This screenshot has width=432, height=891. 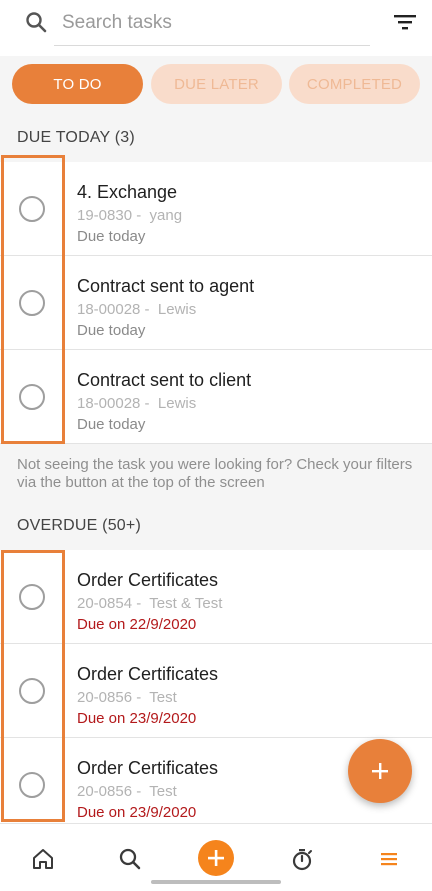 I want to click on overdue-header: OVERDUE (50+), so click(x=79, y=525).